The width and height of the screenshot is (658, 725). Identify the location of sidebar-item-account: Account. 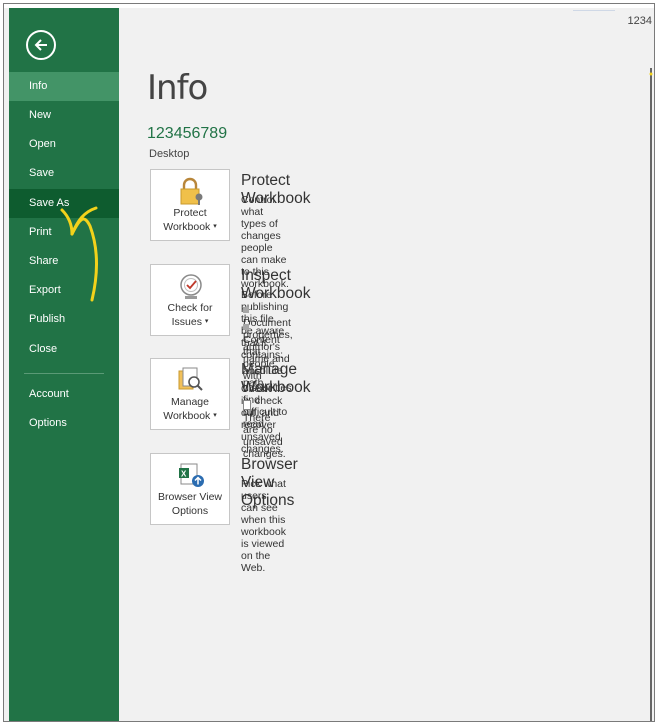
(64, 394).